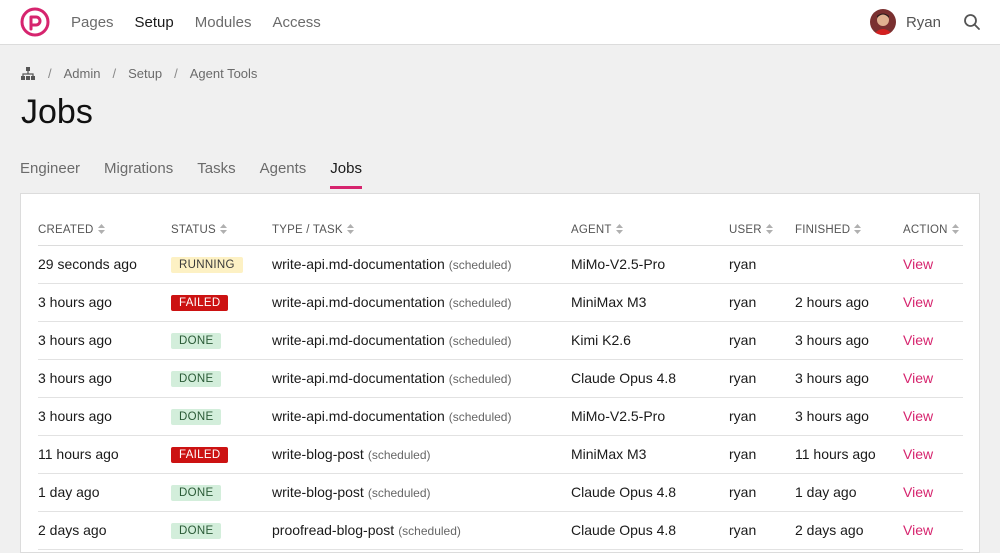 This screenshot has width=1000, height=553. What do you see at coordinates (849, 230) in the screenshot?
I see `column-header-finished: FINISHED` at bounding box center [849, 230].